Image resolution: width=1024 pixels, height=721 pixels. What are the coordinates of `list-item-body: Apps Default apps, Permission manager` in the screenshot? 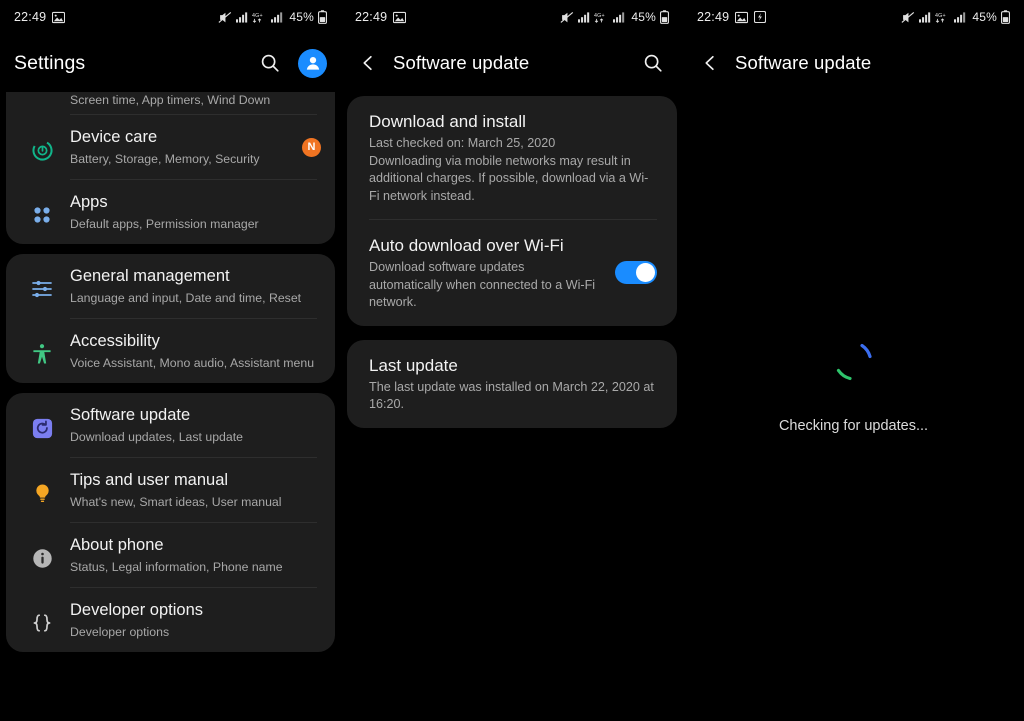 It's located at (195, 212).